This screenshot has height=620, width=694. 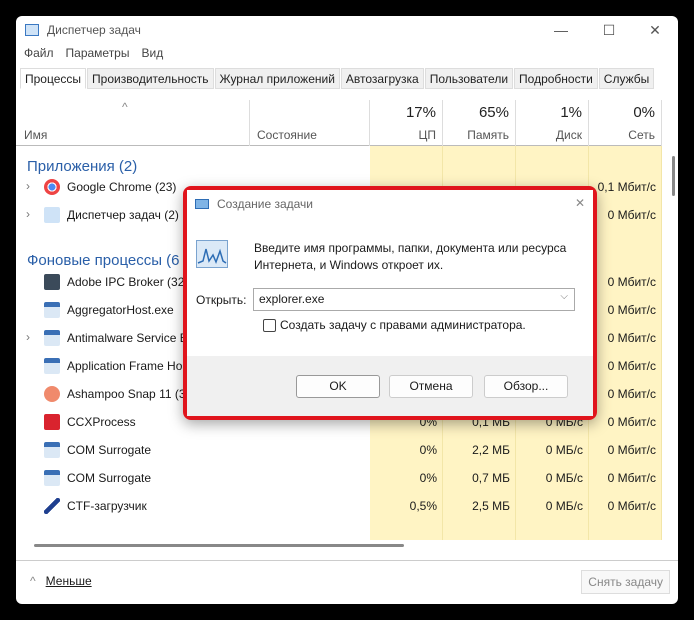 What do you see at coordinates (52, 282) in the screenshot?
I see `adobe-ipc-icon` at bounding box center [52, 282].